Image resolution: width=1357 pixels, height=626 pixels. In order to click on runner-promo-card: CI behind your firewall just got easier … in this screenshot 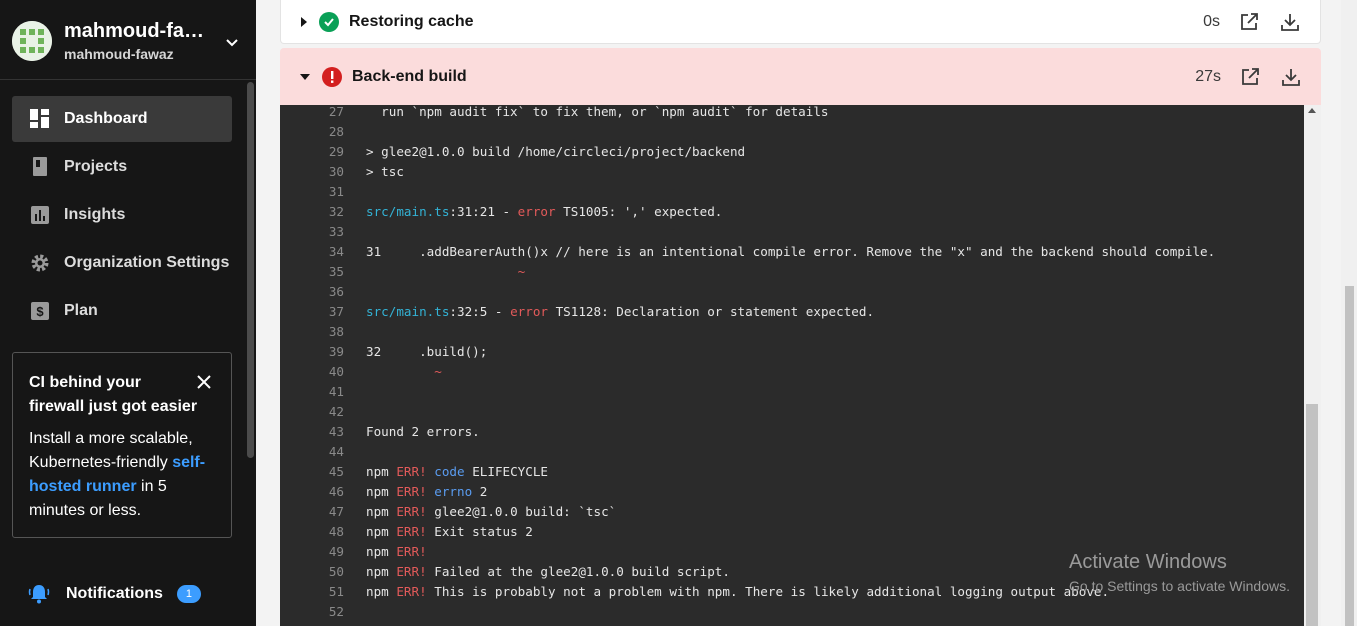, I will do `click(122, 445)`.